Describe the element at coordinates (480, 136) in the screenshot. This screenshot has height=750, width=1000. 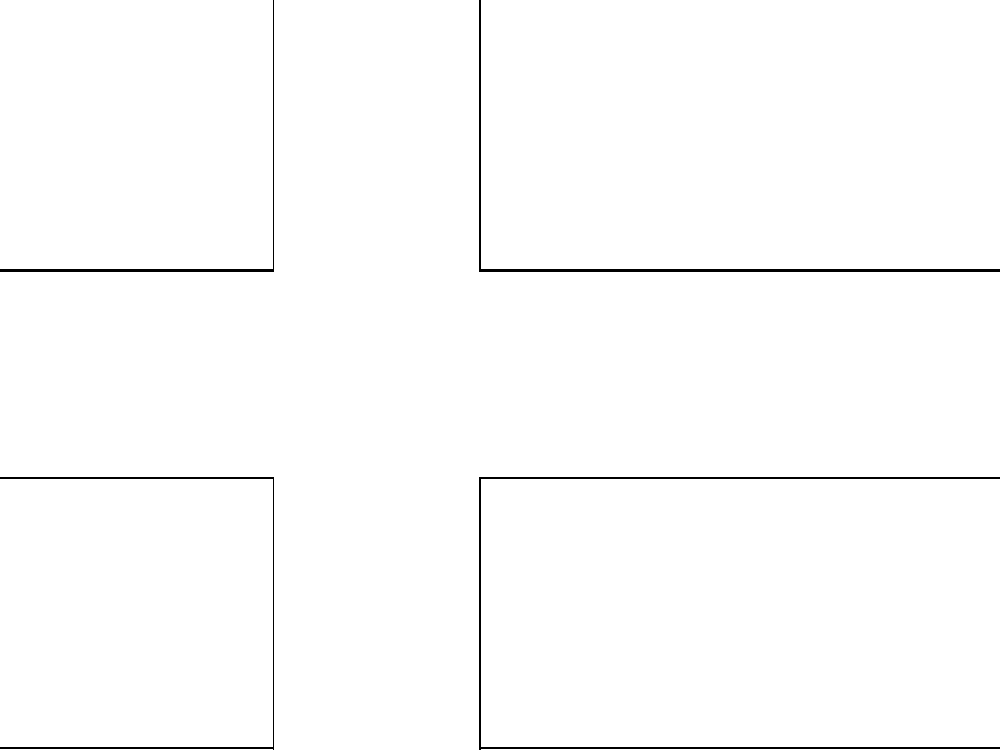
I see `upper-right-left-edge` at that location.